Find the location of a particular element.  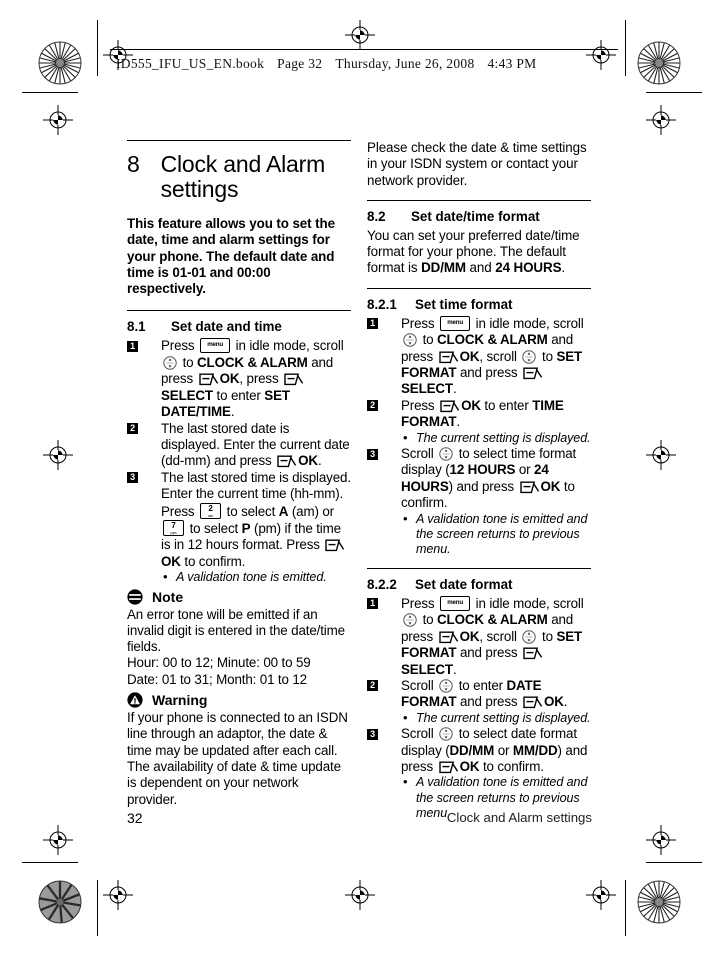

step-notes: A validation tone is emitted. is located at coordinates (256, 577).